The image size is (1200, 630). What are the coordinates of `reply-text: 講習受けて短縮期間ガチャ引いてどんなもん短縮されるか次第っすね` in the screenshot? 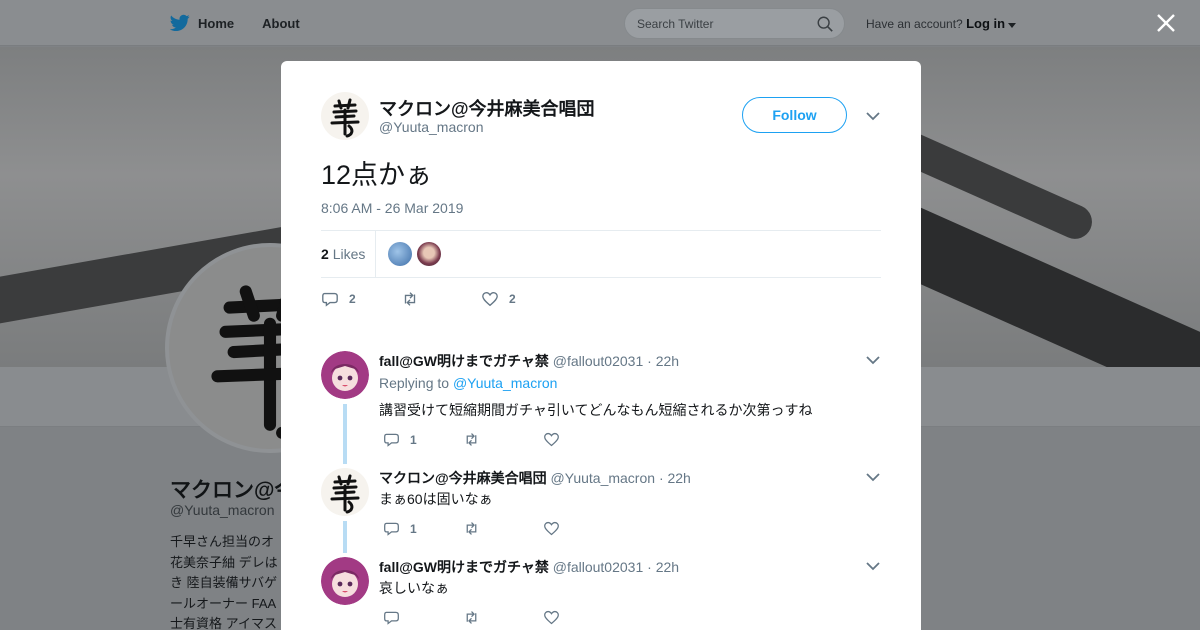 It's located at (596, 410).